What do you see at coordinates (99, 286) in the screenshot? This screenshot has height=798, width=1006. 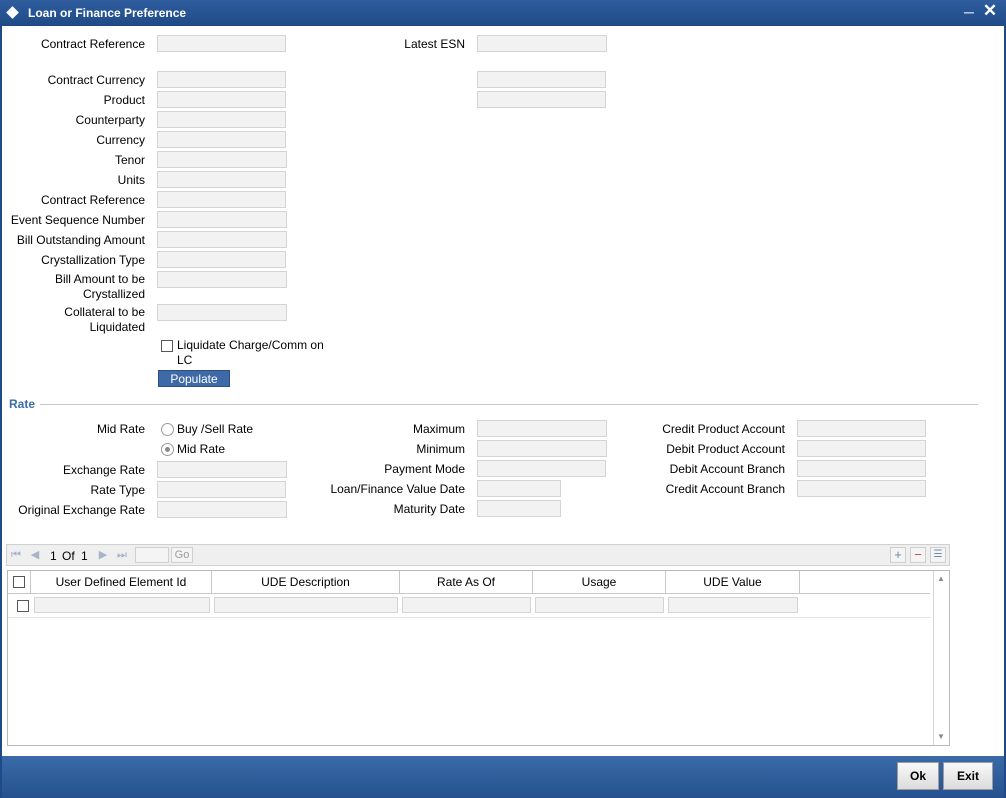 I see `bill-amount-to-be-crystallized-label: Bill Amount to be Crystallized` at bounding box center [99, 286].